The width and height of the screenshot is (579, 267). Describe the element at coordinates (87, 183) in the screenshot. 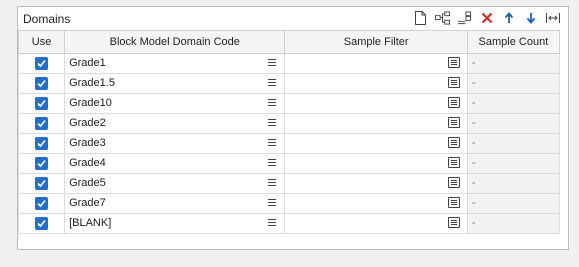

I see `domain-code: Grade5` at that location.